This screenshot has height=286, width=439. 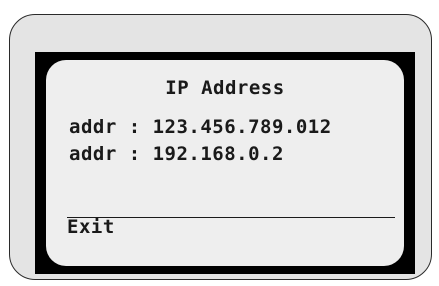 I want to click on softkey-divider, so click(x=231, y=217).